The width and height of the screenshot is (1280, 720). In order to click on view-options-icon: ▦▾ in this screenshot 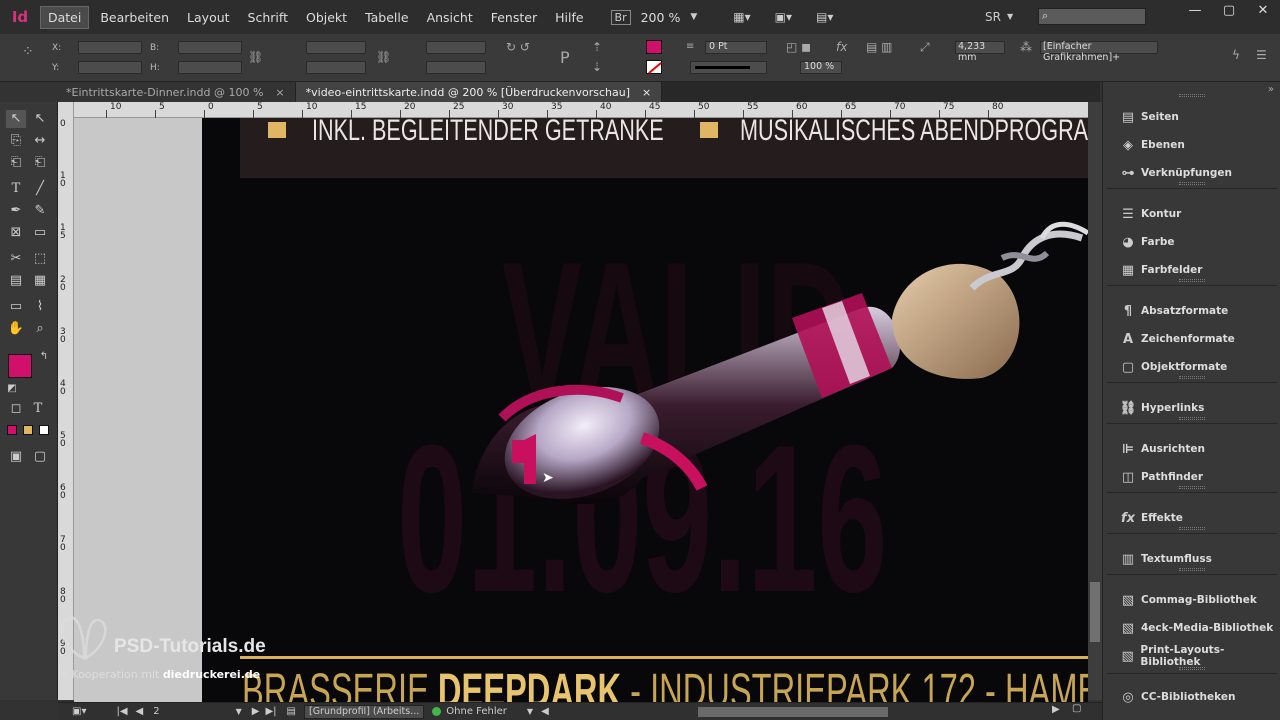, I will do `click(741, 17)`.